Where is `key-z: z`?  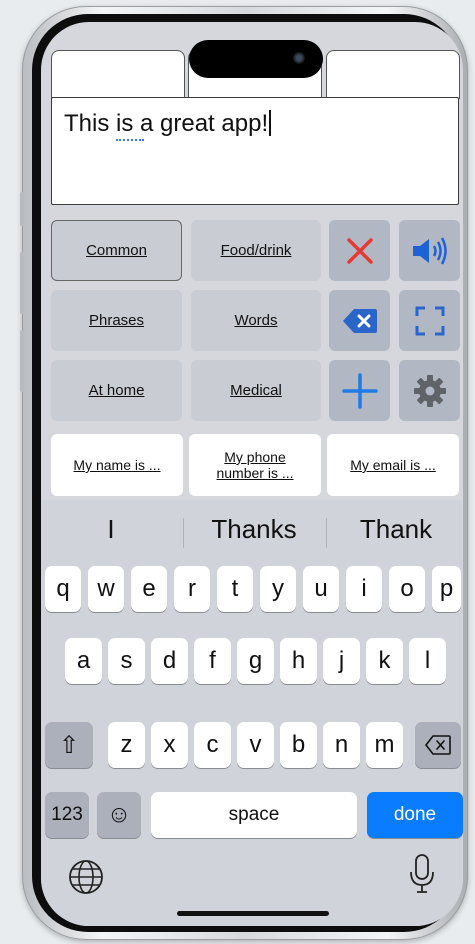 key-z: z is located at coordinates (126, 745).